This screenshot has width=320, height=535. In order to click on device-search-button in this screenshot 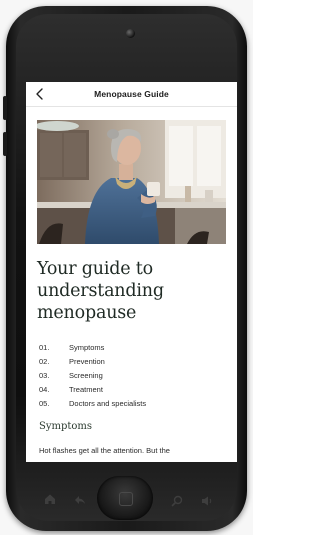, I will do `click(177, 501)`.